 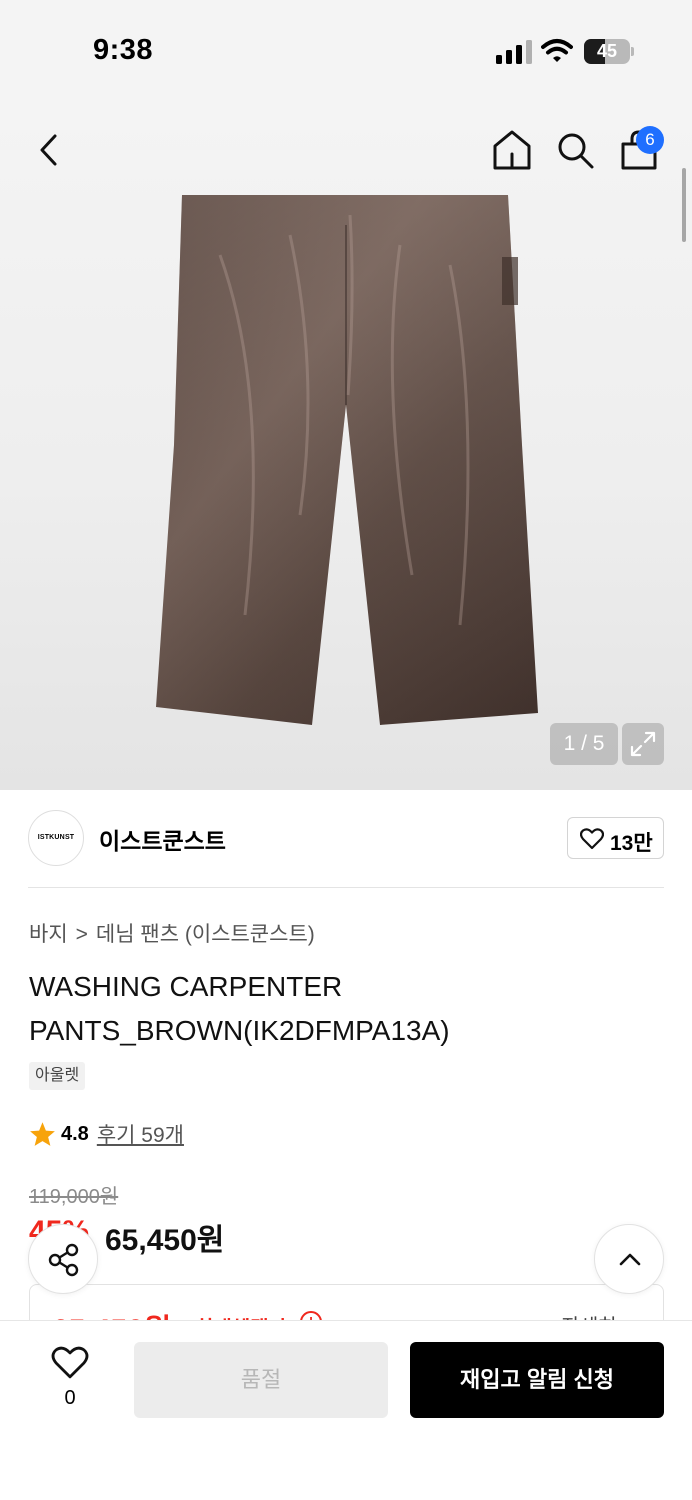 I want to click on brand-like-count: 13만, so click(x=631, y=843).